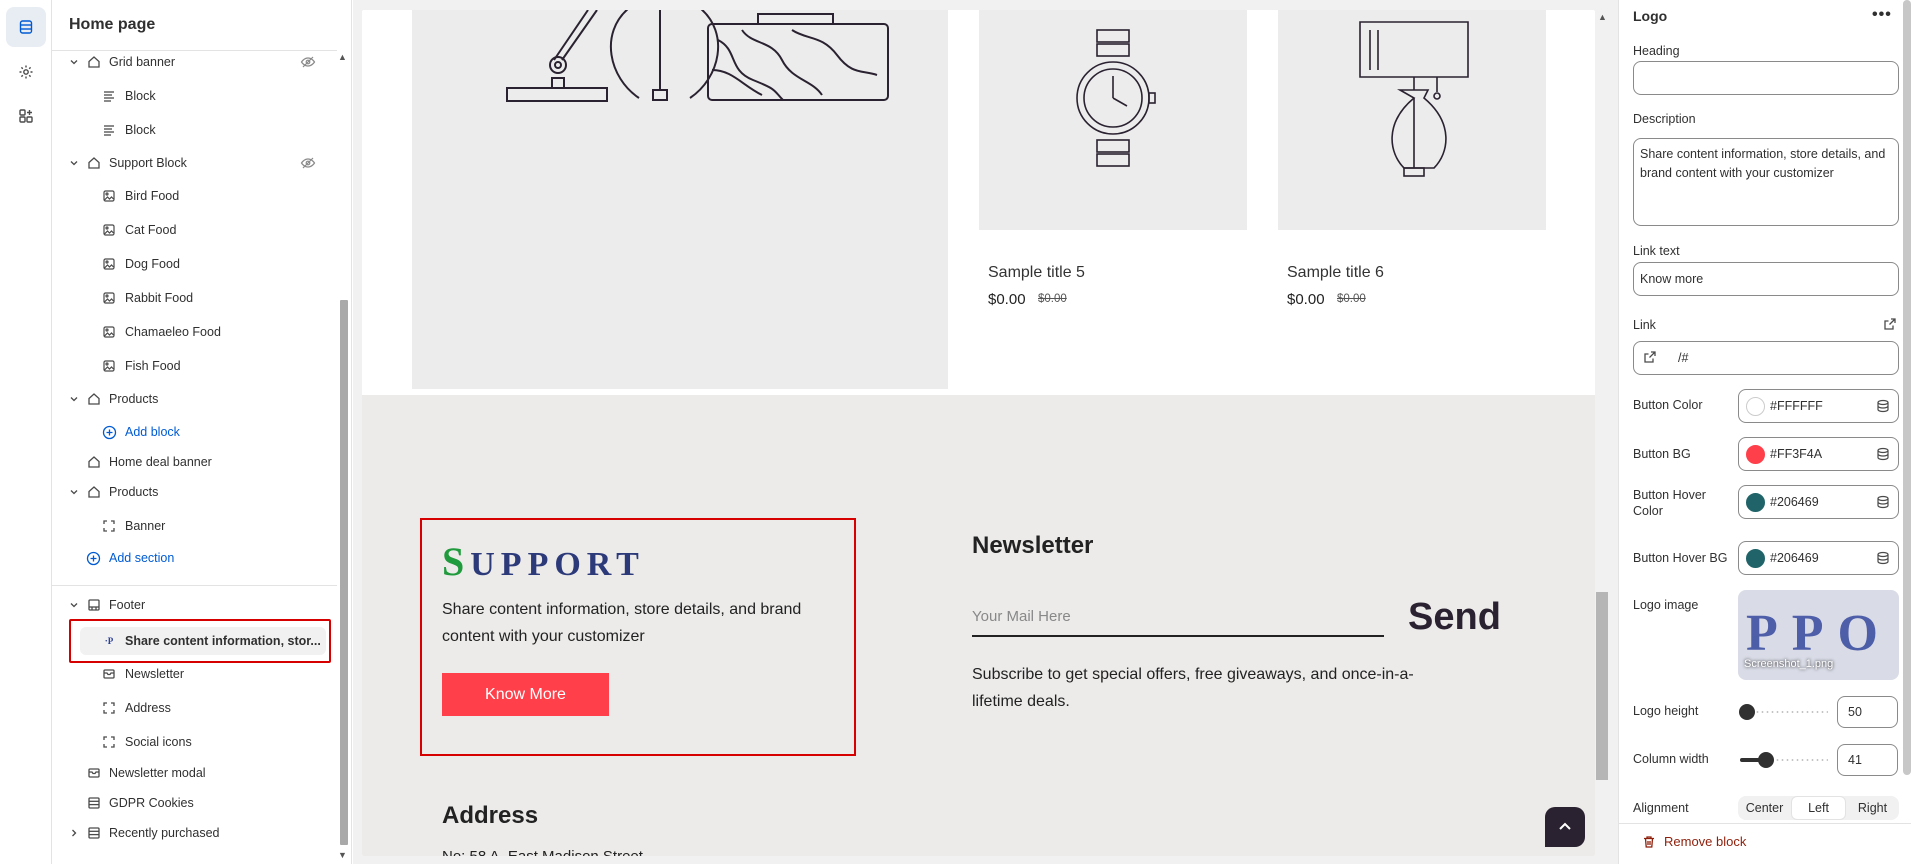 This screenshot has width=1911, height=864. What do you see at coordinates (26, 27) in the screenshot?
I see `sections-icon` at bounding box center [26, 27].